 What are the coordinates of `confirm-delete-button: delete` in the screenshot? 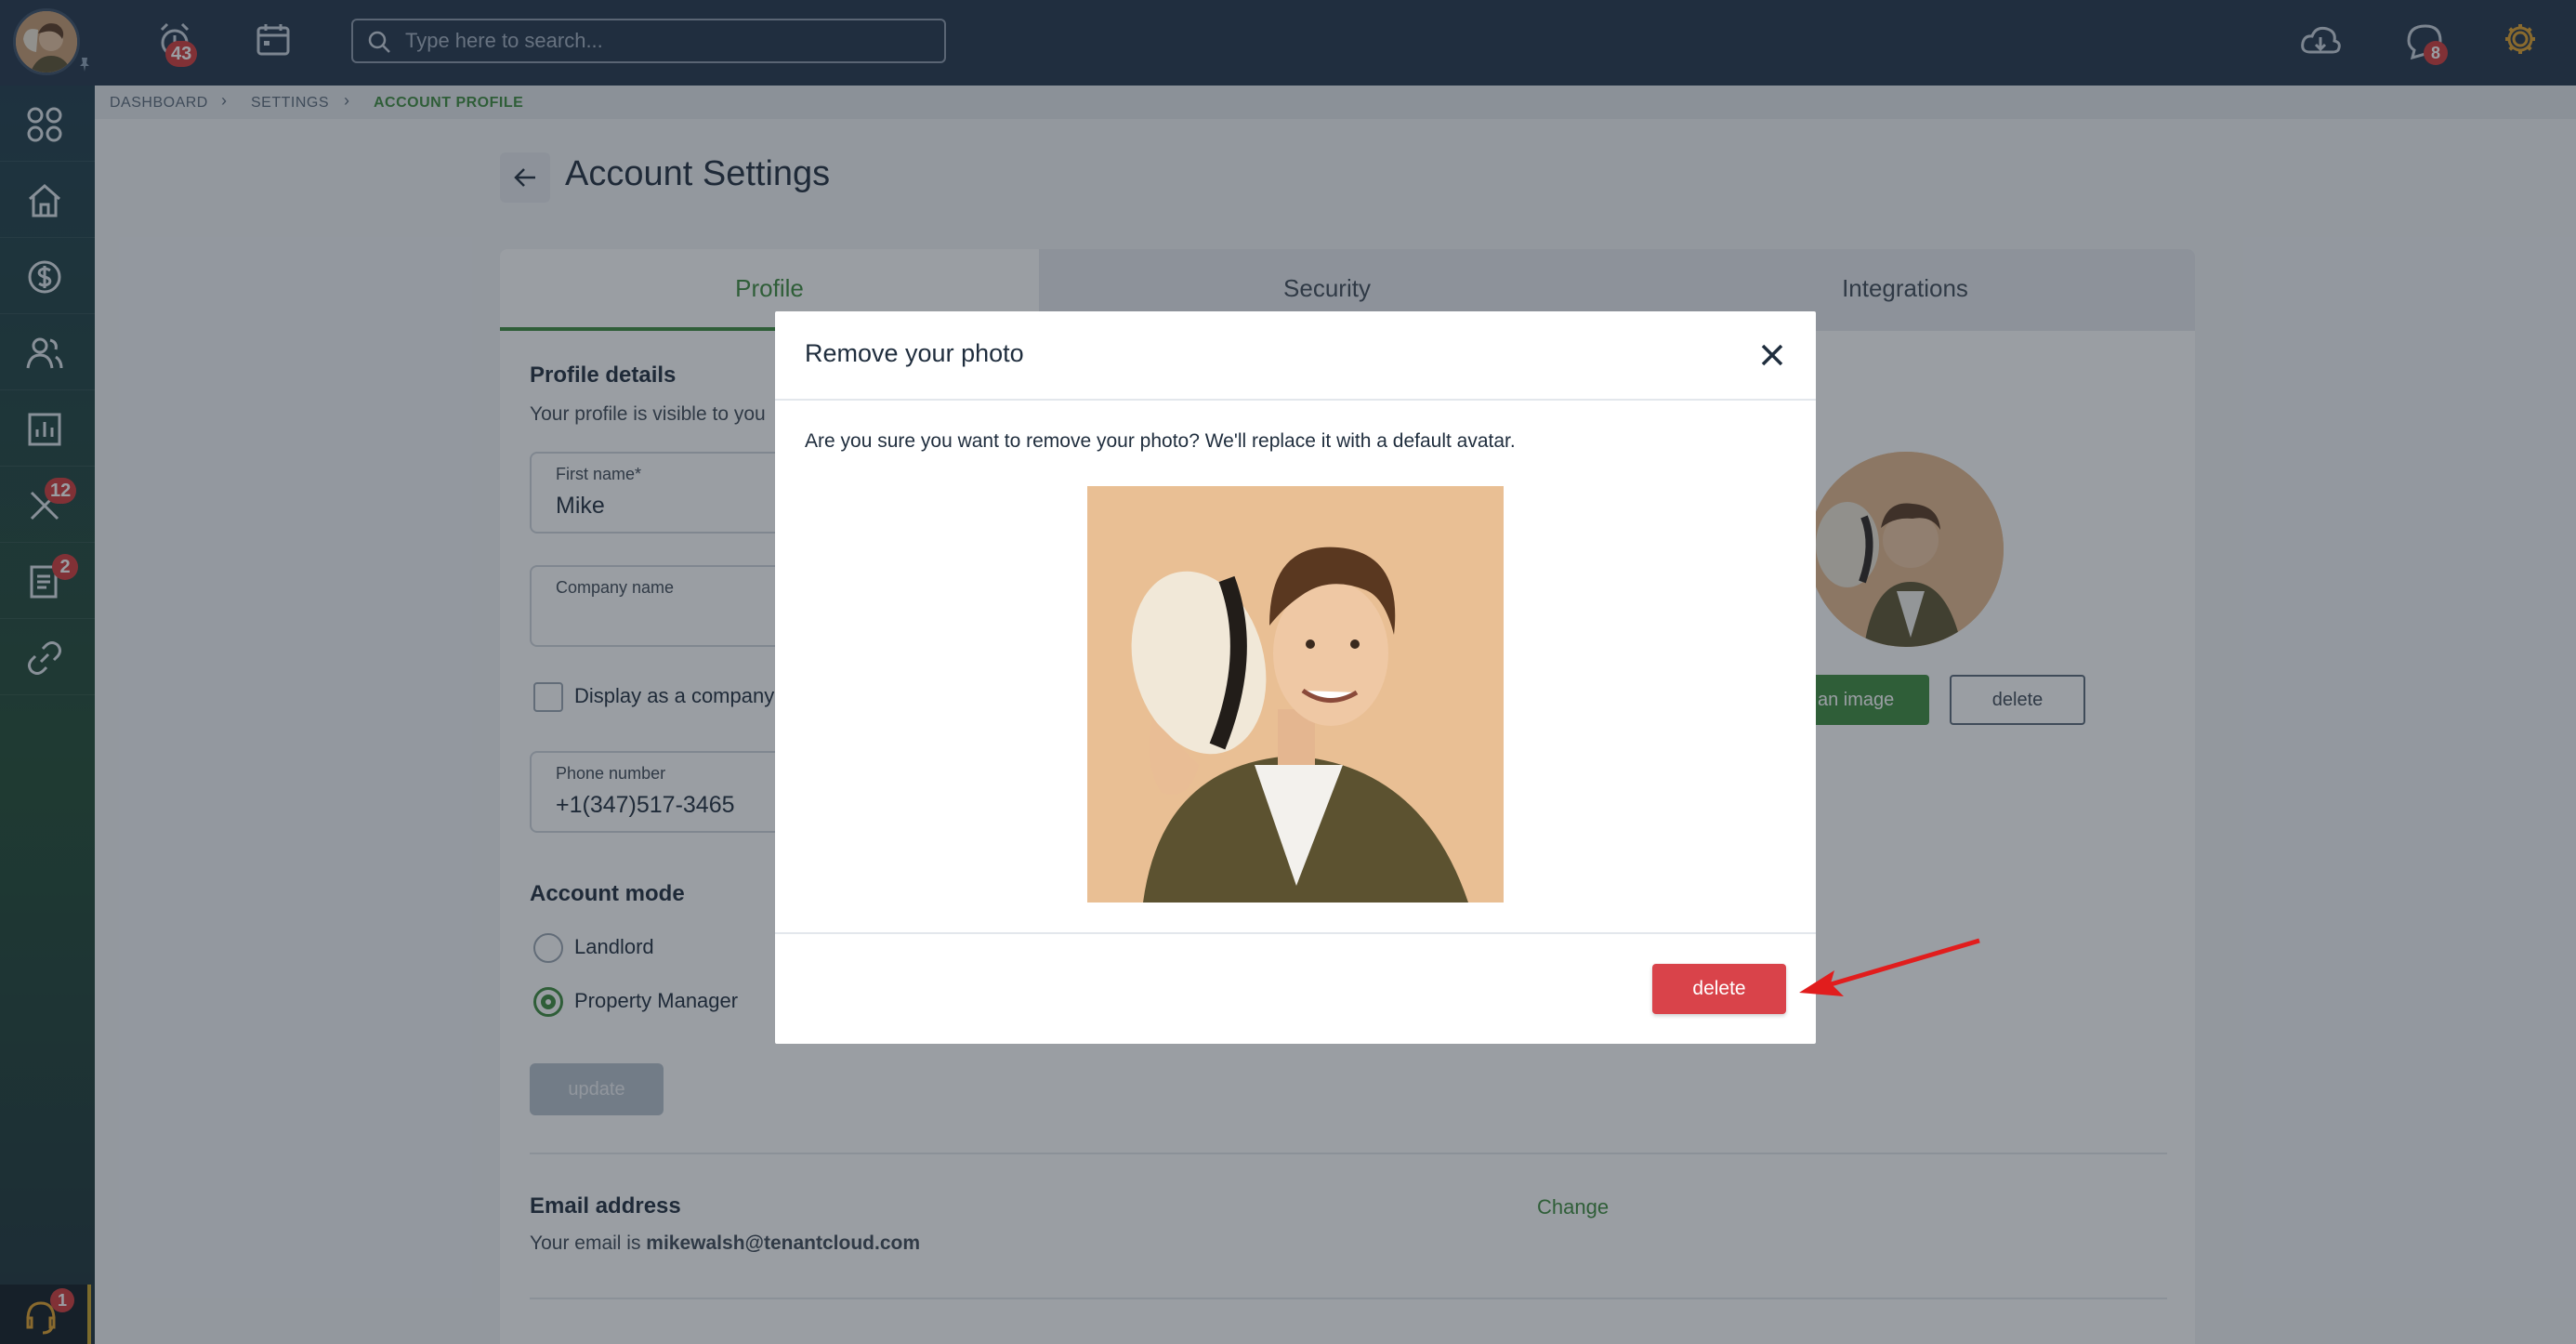 It's located at (1719, 989).